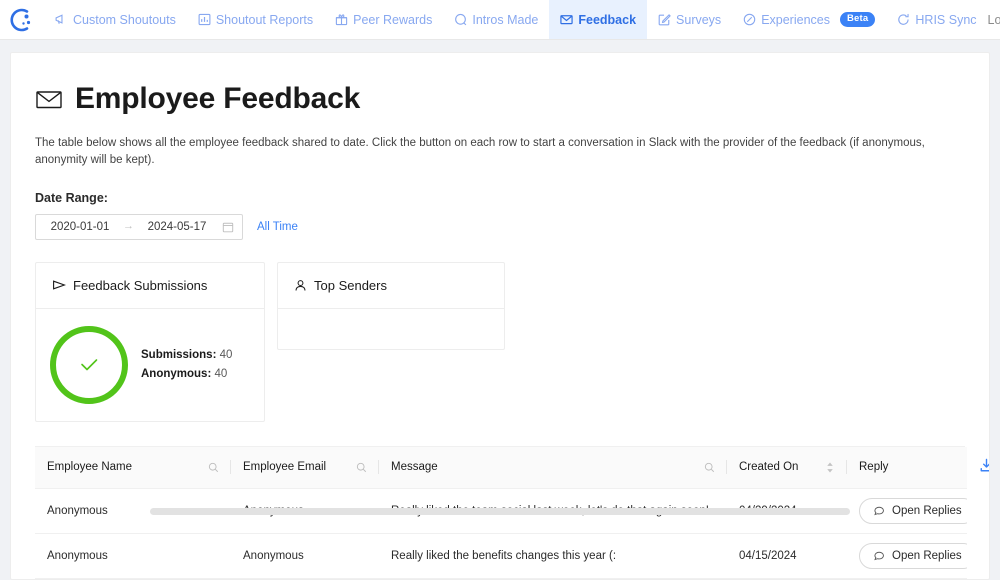 This screenshot has width=1000, height=580. I want to click on column-label: Message, so click(414, 467).